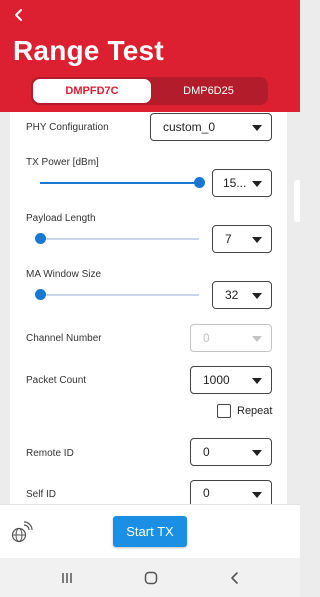  I want to click on remote-id-dropdown: 0, so click(231, 452).